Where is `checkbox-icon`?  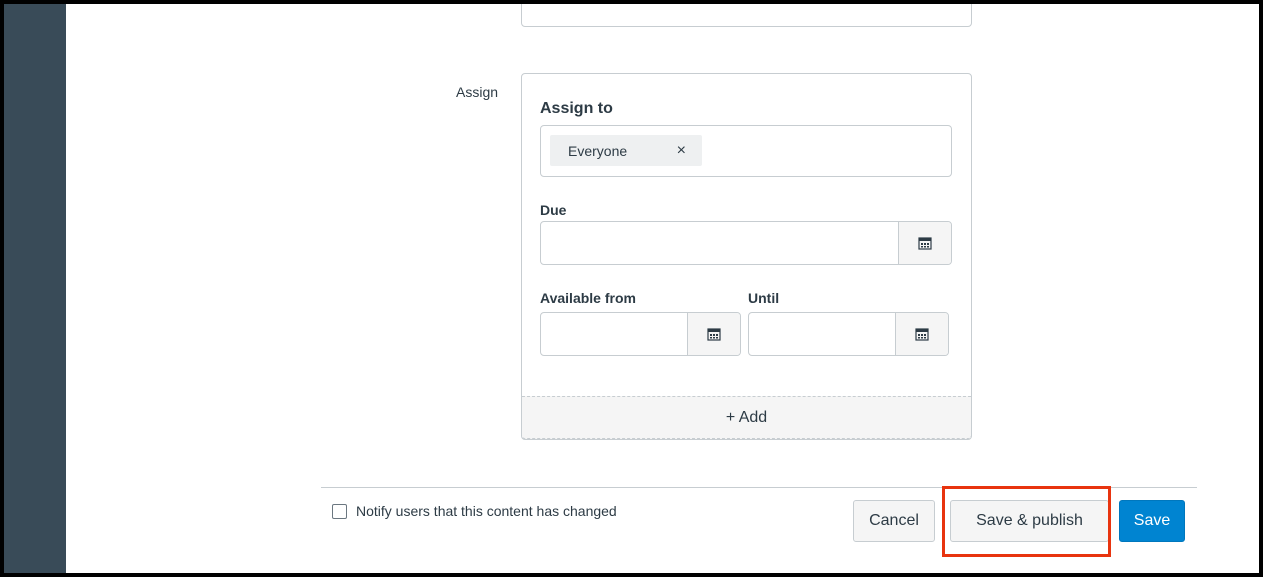
checkbox-icon is located at coordinates (339, 511).